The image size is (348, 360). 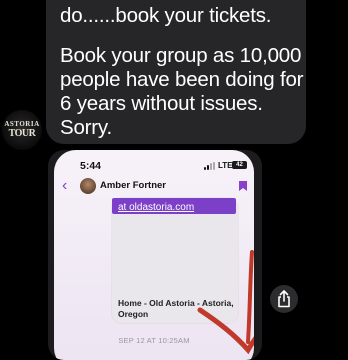 What do you see at coordinates (91, 166) in the screenshot?
I see `status-time: 5:44` at bounding box center [91, 166].